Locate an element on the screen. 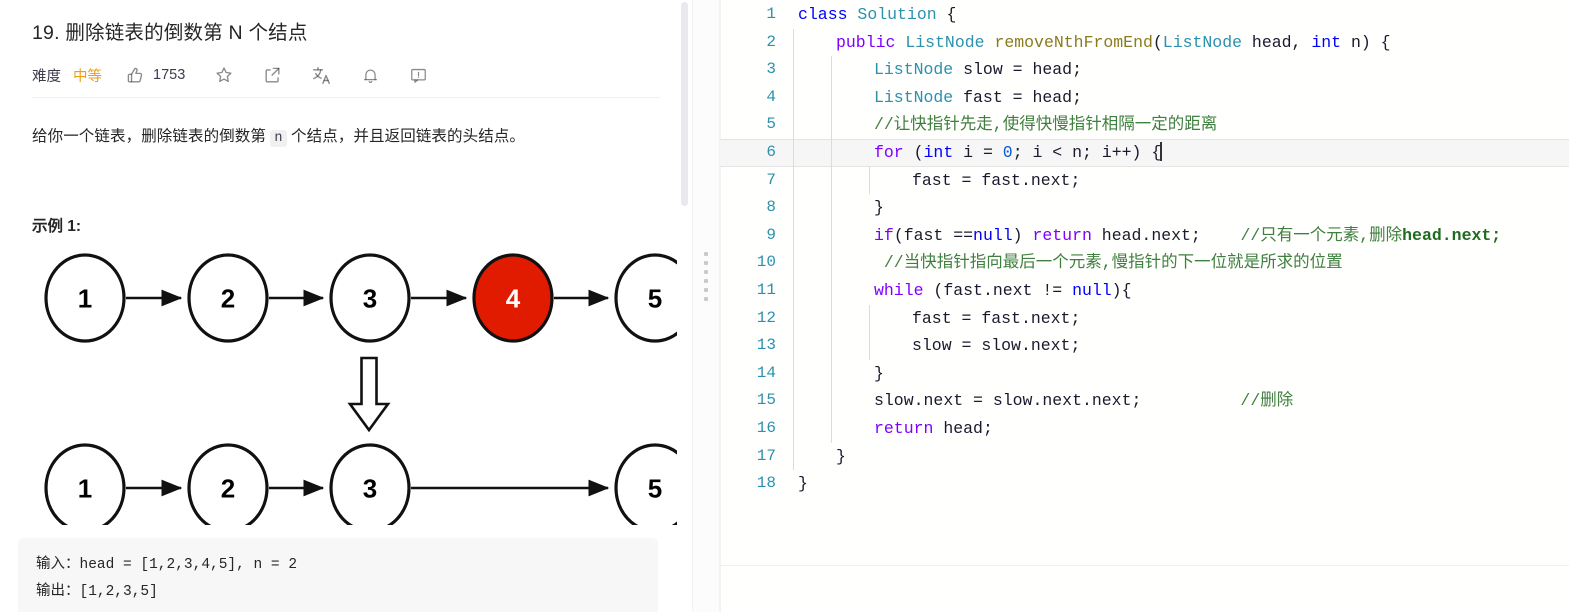  notification-button is located at coordinates (370, 75).